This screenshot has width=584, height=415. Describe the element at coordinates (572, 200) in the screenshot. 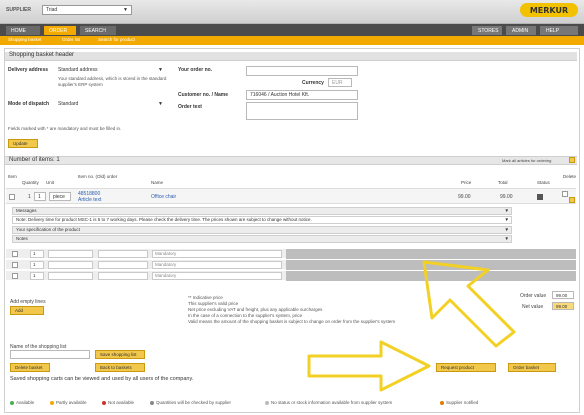

I see `trash-icon` at that location.